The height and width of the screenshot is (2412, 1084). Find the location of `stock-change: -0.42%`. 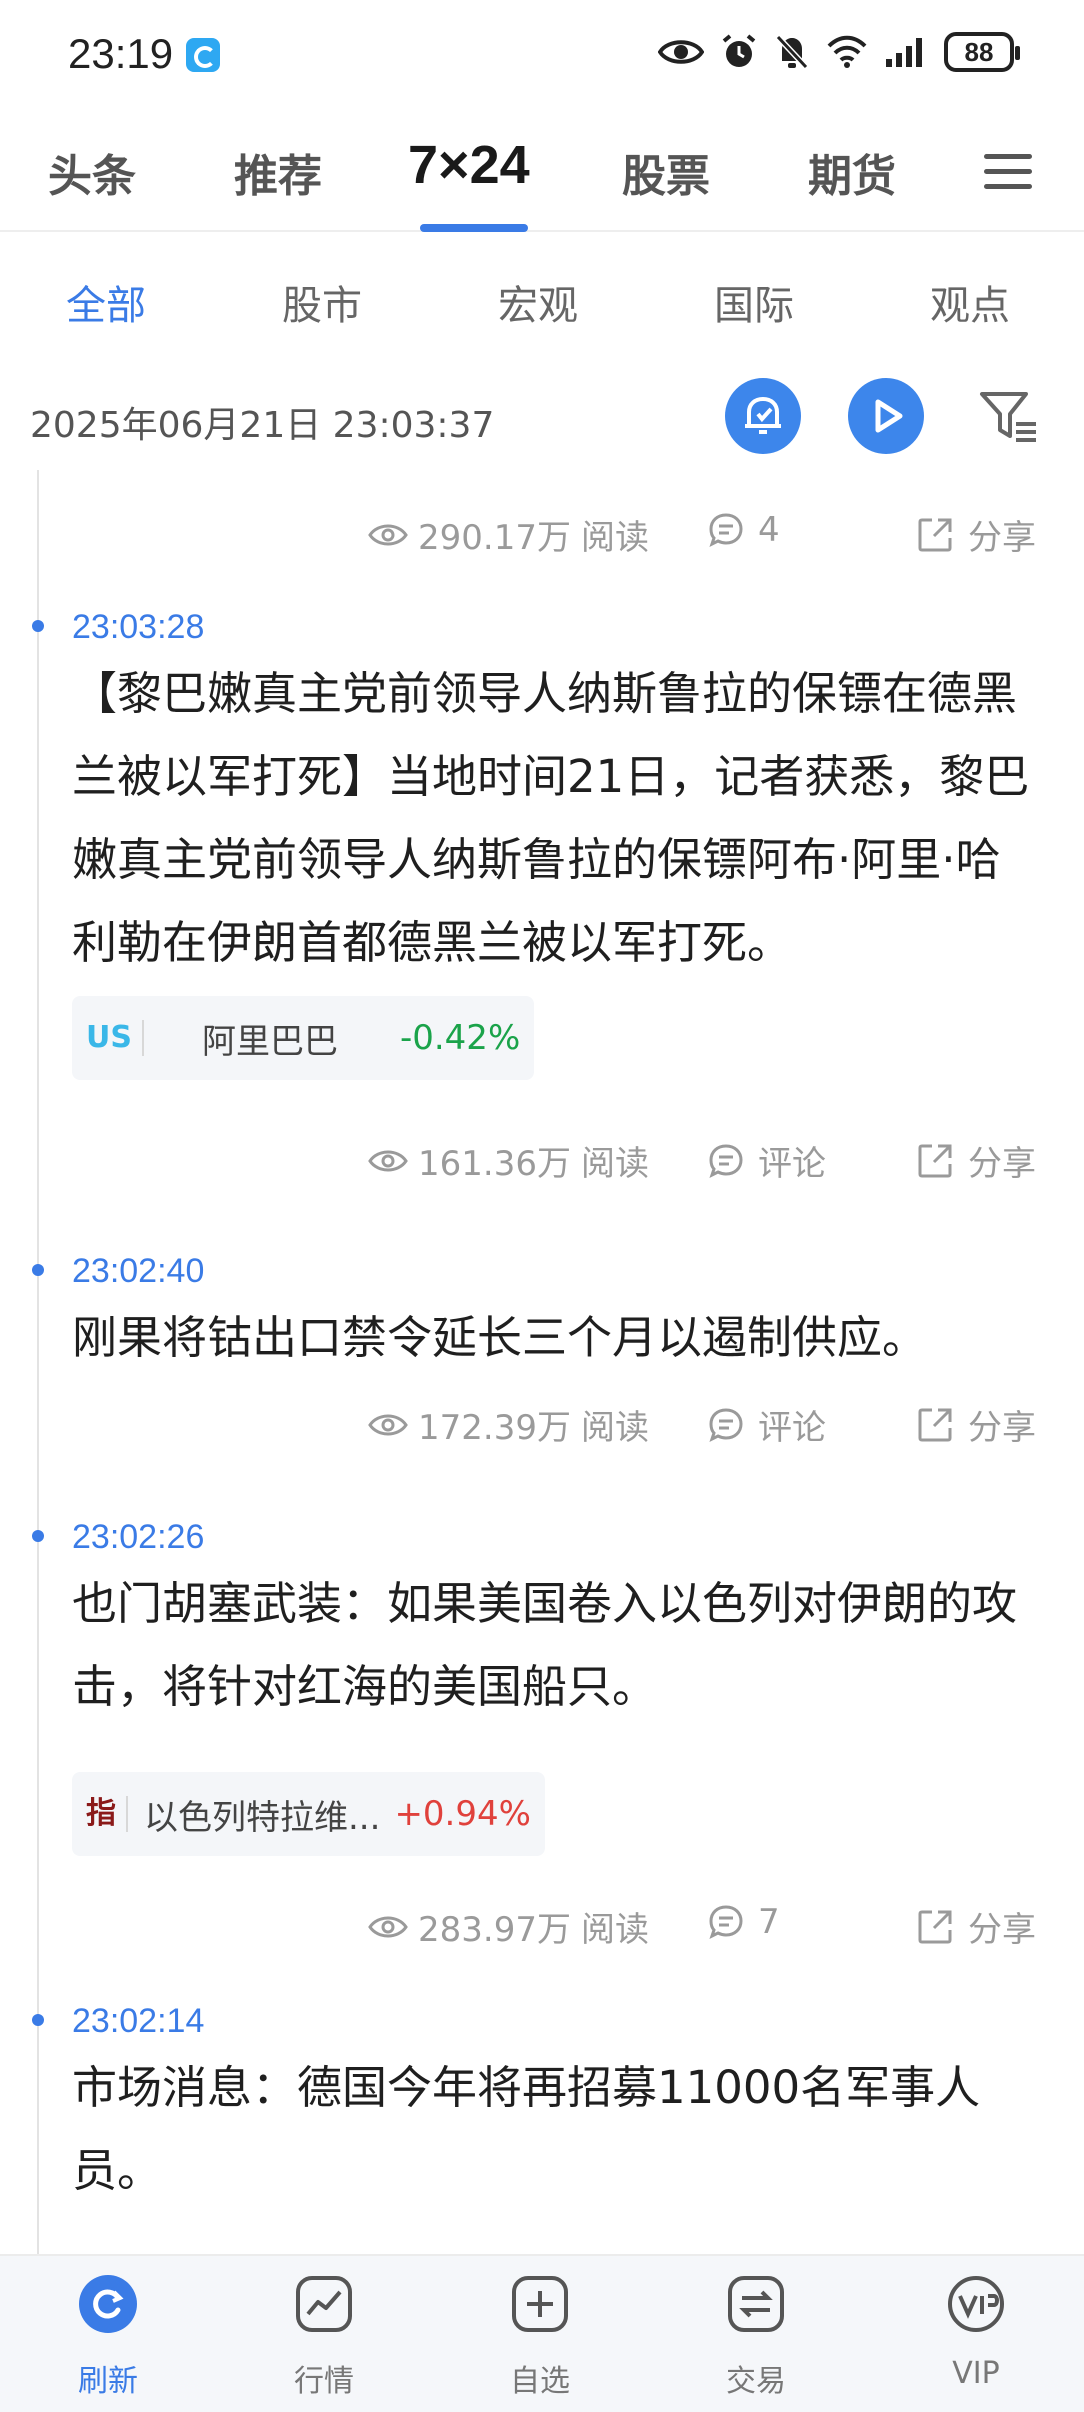

stock-change: -0.42% is located at coordinates (460, 1038).